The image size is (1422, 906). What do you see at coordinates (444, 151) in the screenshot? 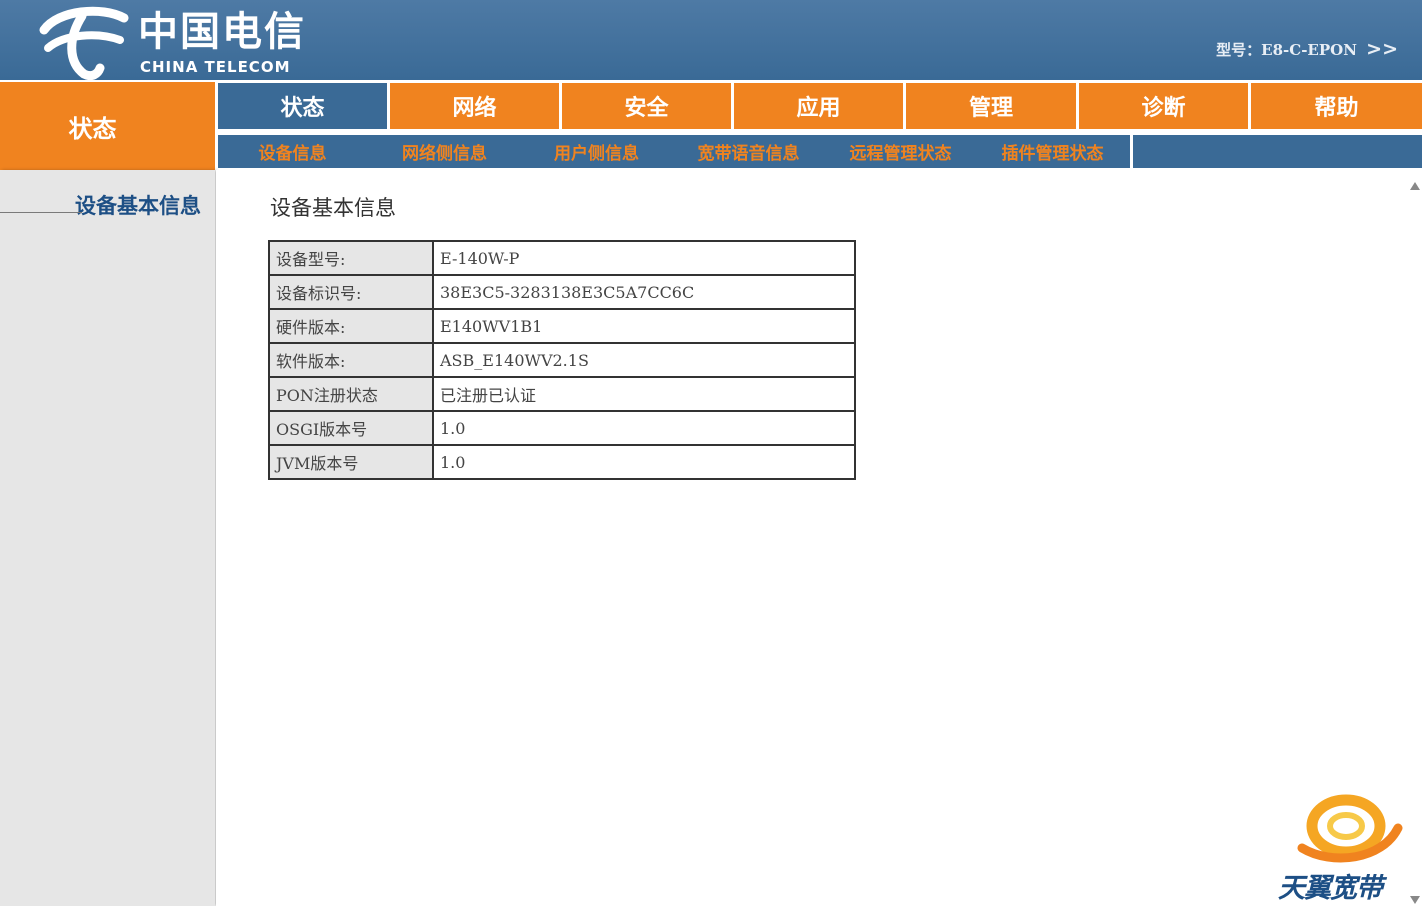
I see `subtab-network-side-info: 网络侧信息` at bounding box center [444, 151].